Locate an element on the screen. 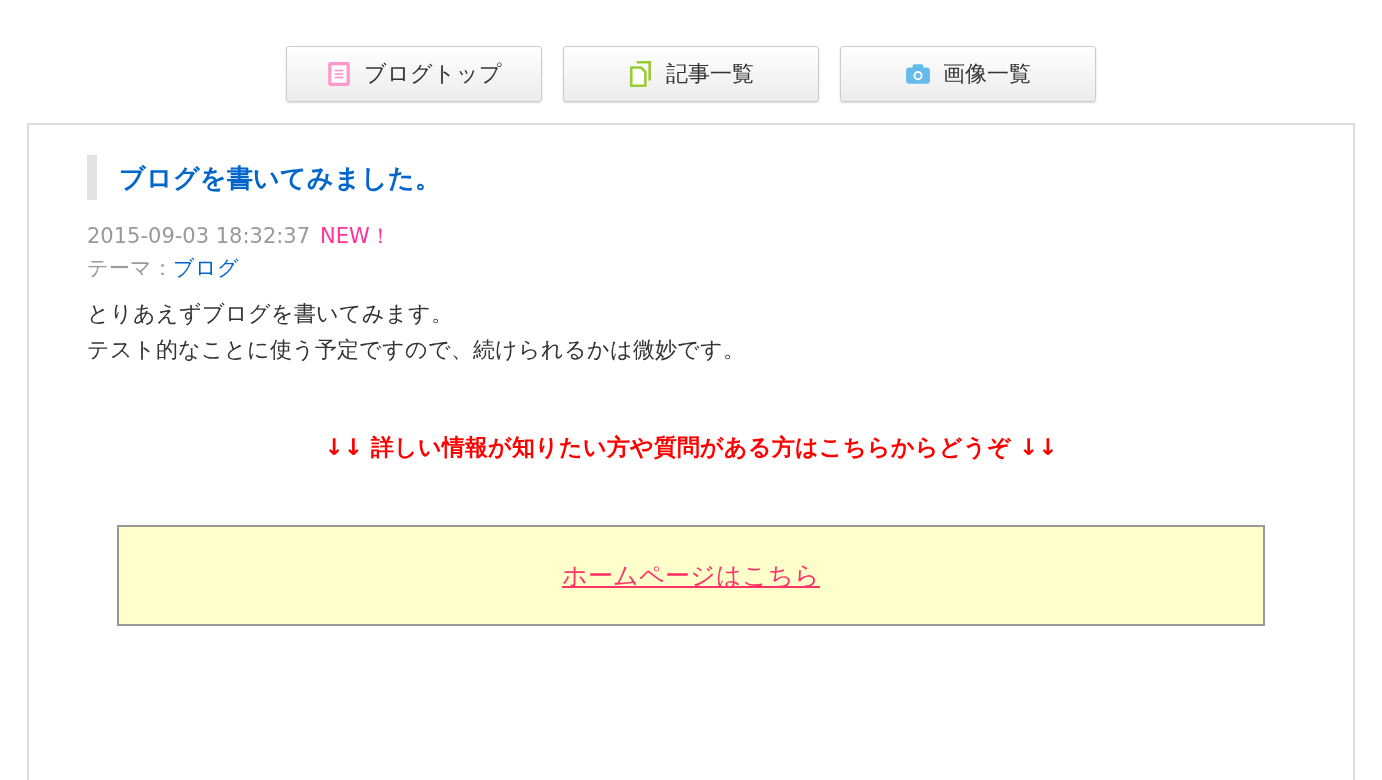 This screenshot has height=780, width=1382. nav-button: ブログトップ is located at coordinates (414, 74).